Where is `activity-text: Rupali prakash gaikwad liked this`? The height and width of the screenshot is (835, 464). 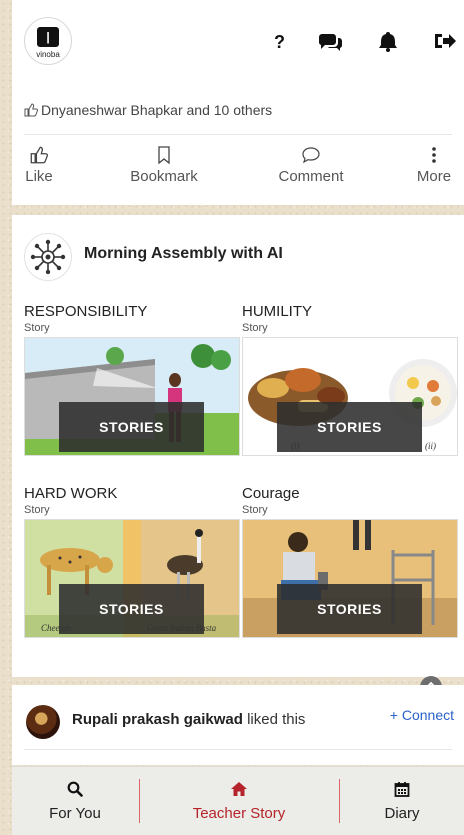
activity-text: Rupali prakash gaikwad liked this is located at coordinates (188, 719).